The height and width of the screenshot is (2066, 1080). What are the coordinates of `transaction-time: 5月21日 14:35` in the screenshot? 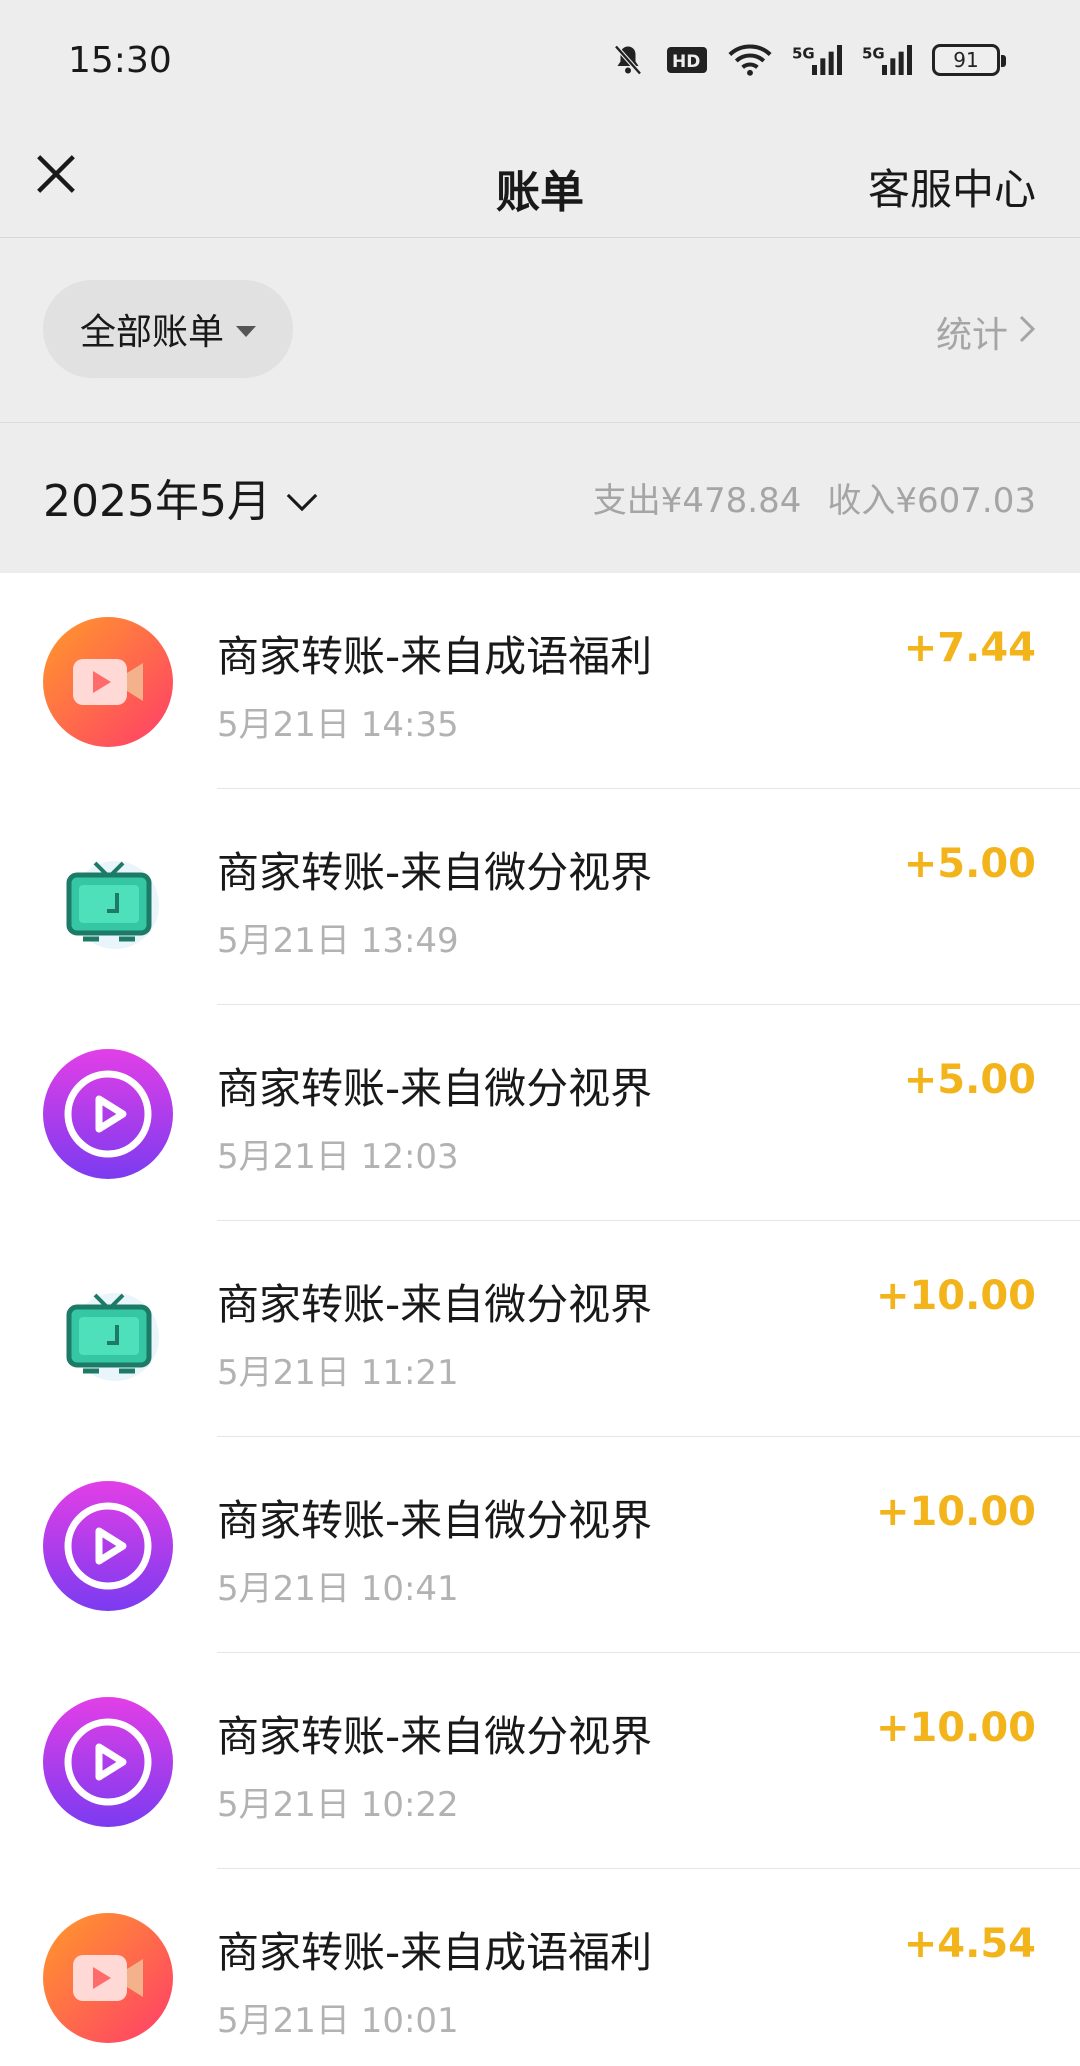 It's located at (338, 725).